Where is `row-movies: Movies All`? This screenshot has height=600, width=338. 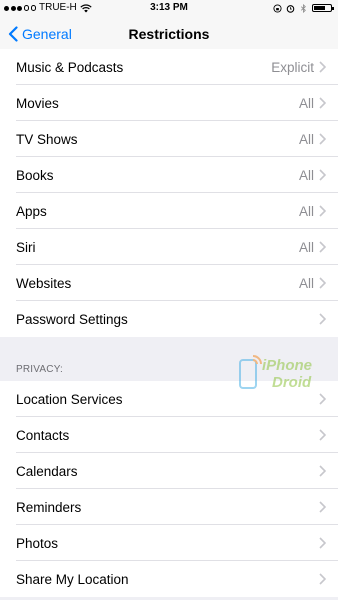 row-movies: Movies All is located at coordinates (169, 103).